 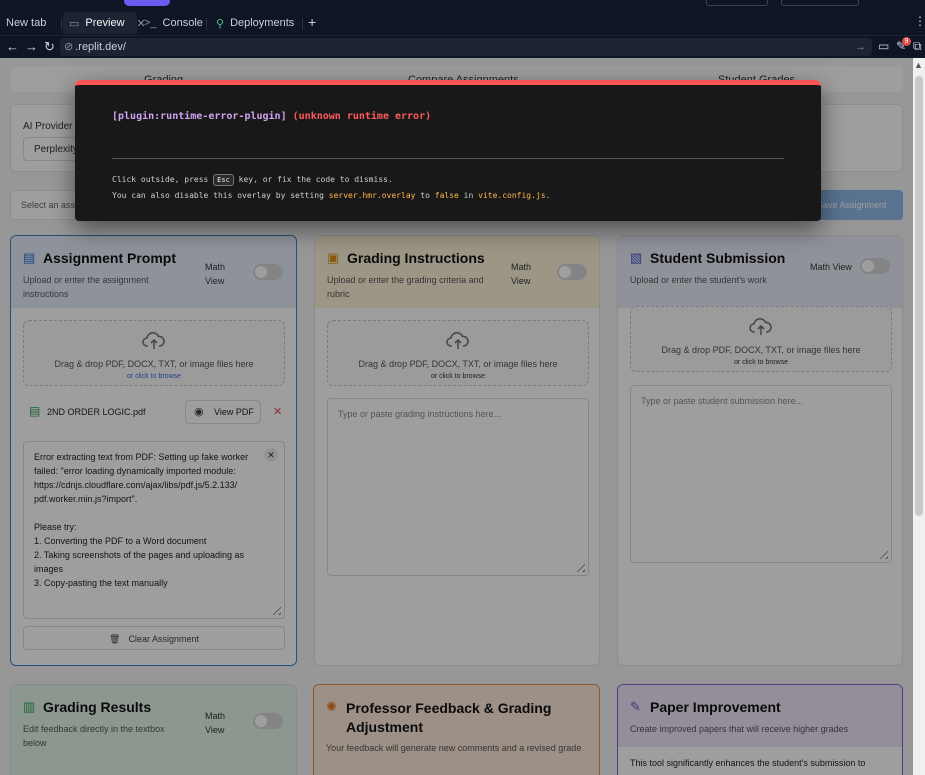 What do you see at coordinates (466, 47) in the screenshot?
I see `url-input: ⊘ .replit.dev/ →` at bounding box center [466, 47].